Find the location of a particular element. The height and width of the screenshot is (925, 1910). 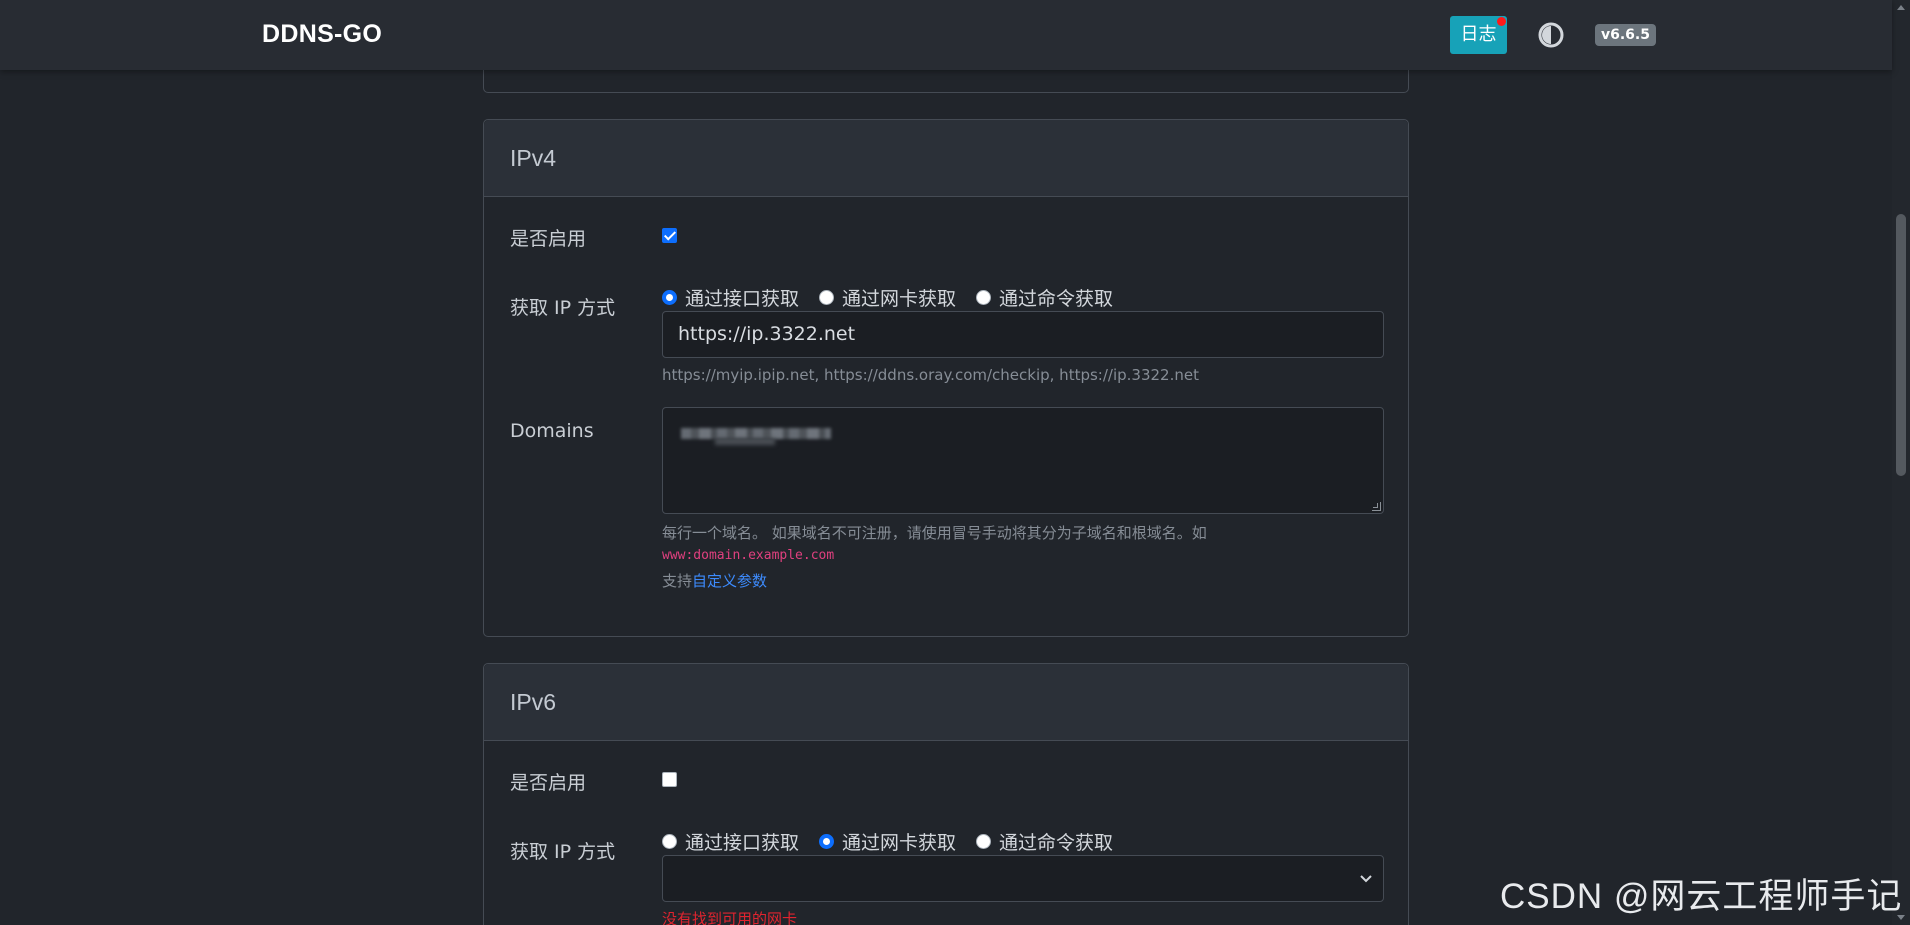

custom-params-link: 自定义参数 is located at coordinates (729, 581).